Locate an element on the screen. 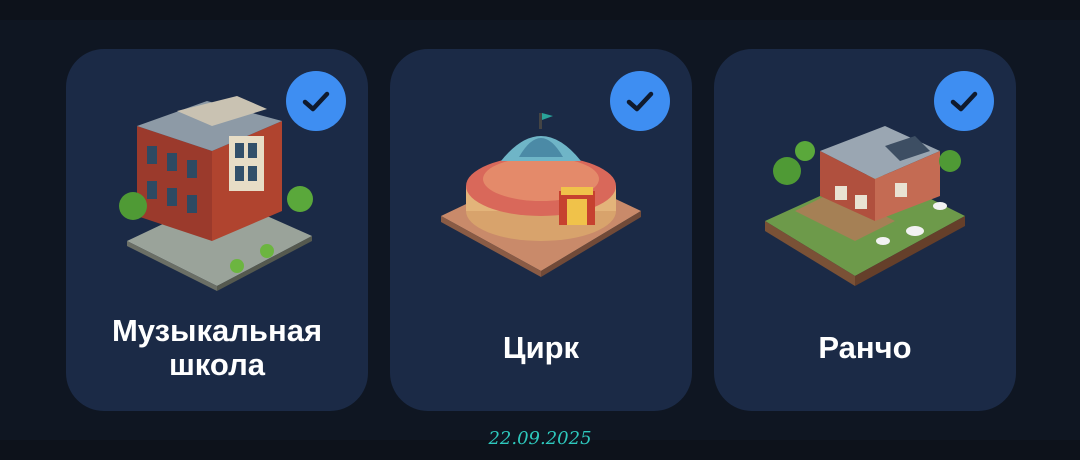 This screenshot has height=460, width=1080. circus-image is located at coordinates (541, 195).